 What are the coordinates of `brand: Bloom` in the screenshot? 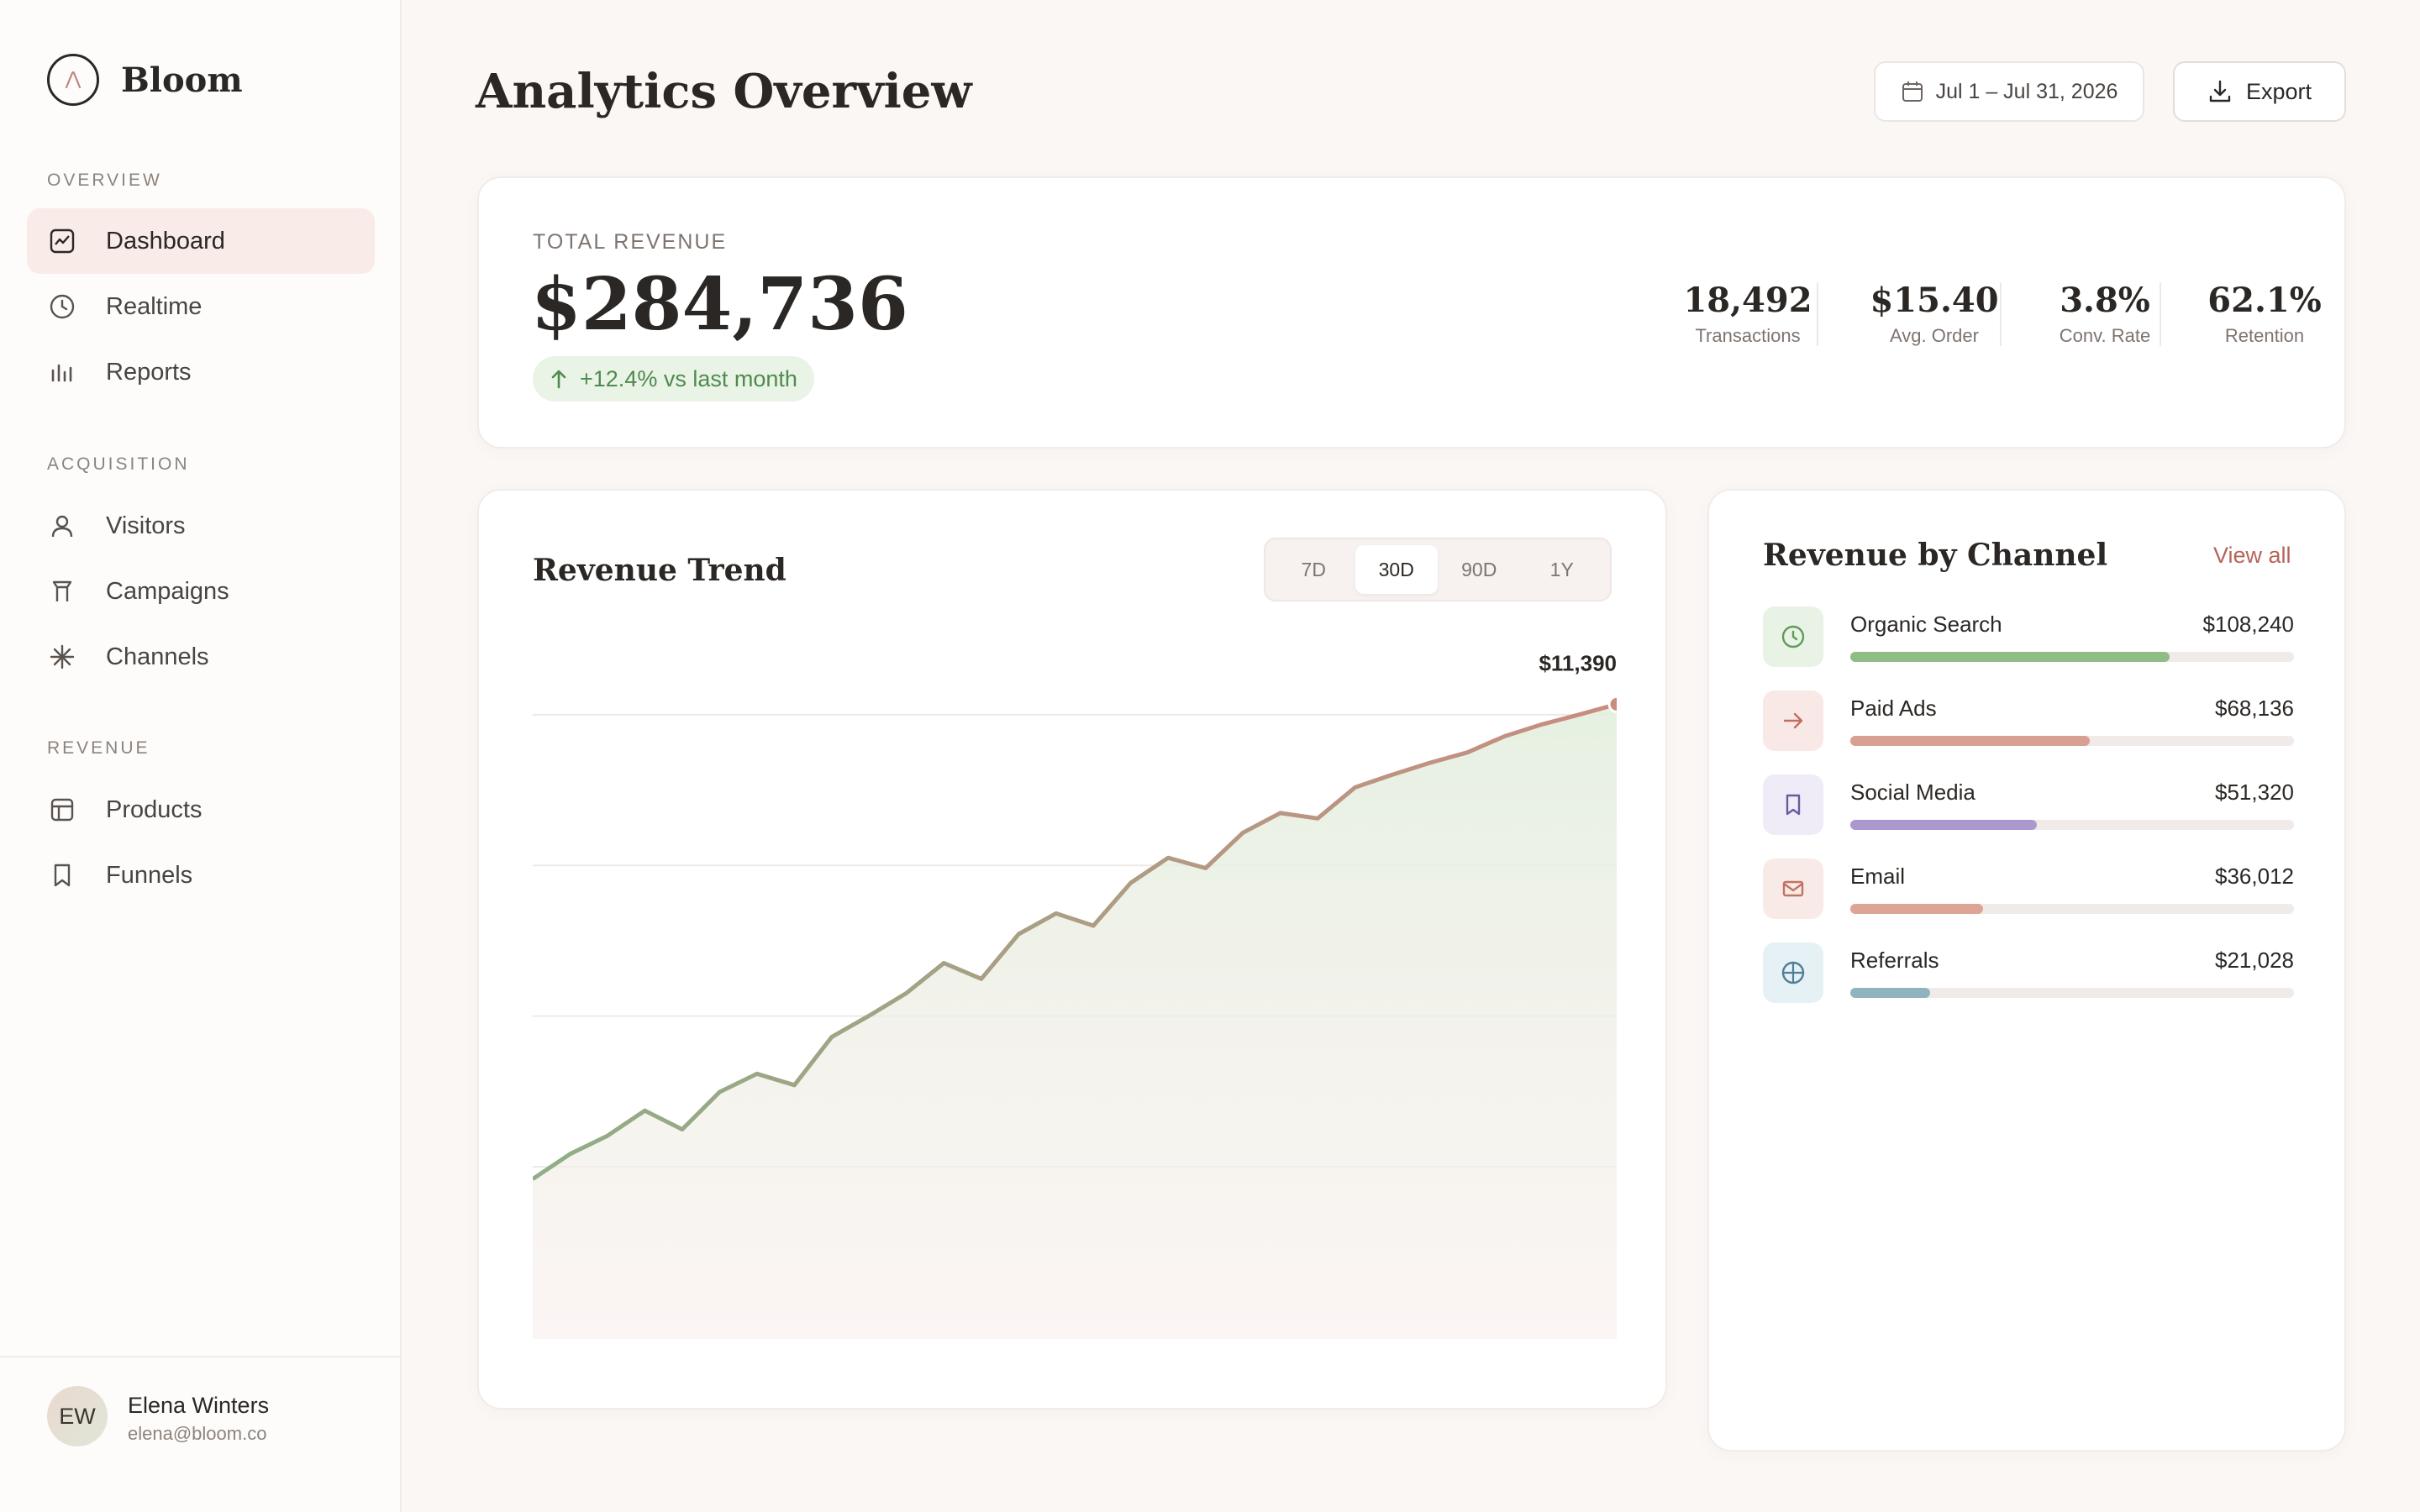 It's located at (145, 80).